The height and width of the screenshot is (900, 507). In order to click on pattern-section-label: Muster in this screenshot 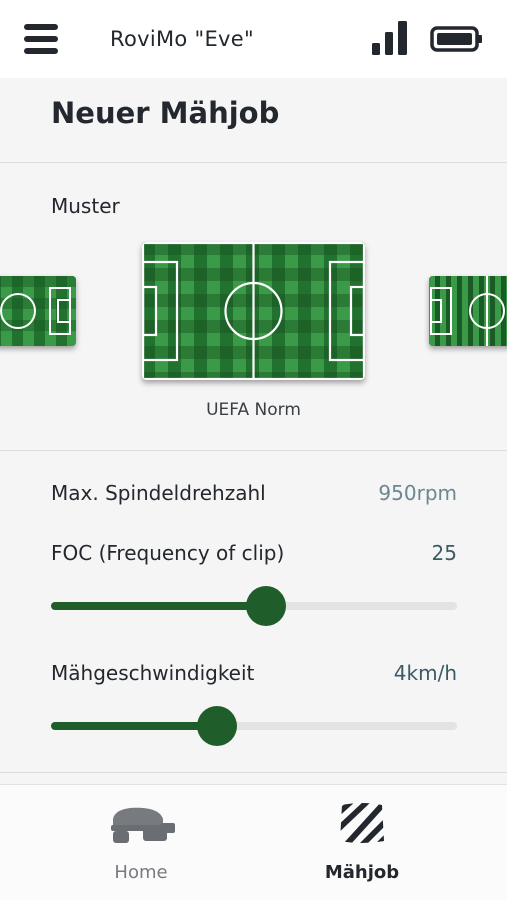, I will do `click(85, 206)`.